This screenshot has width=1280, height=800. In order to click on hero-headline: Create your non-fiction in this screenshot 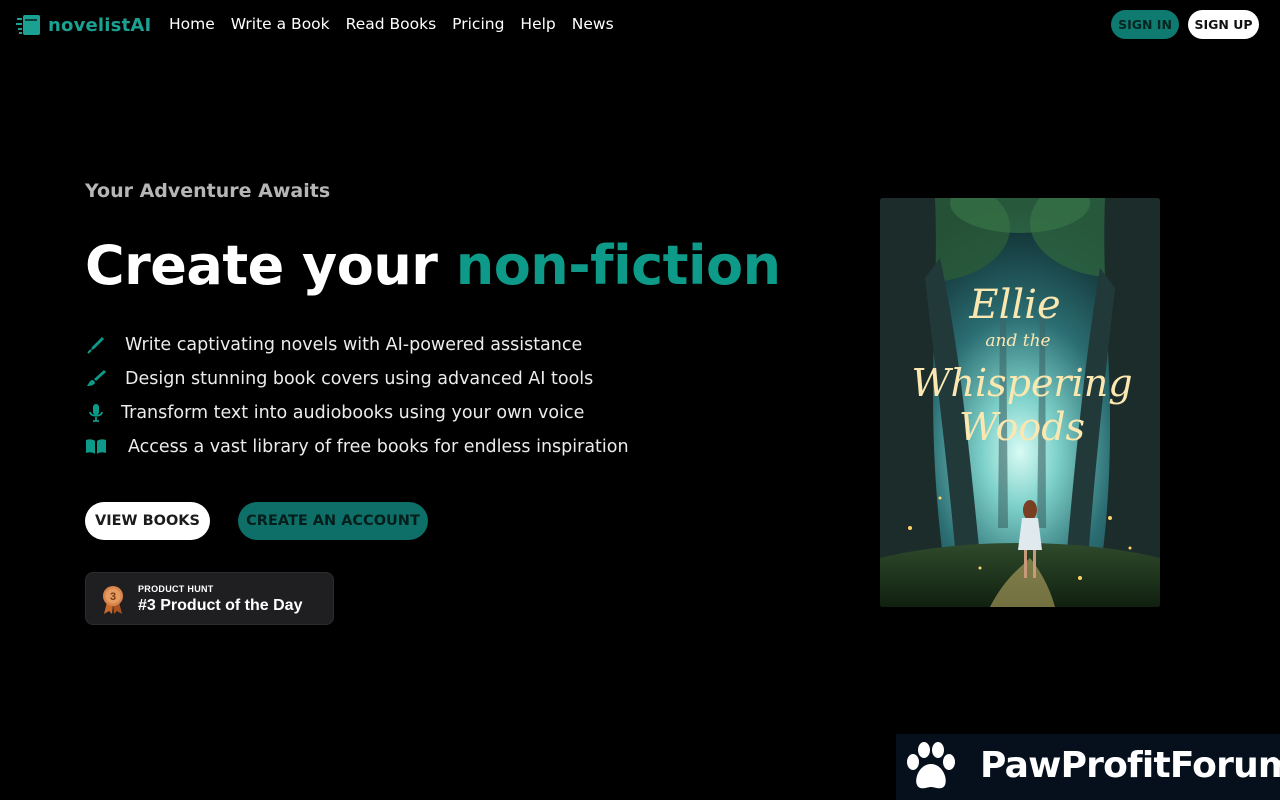, I will do `click(433, 266)`.